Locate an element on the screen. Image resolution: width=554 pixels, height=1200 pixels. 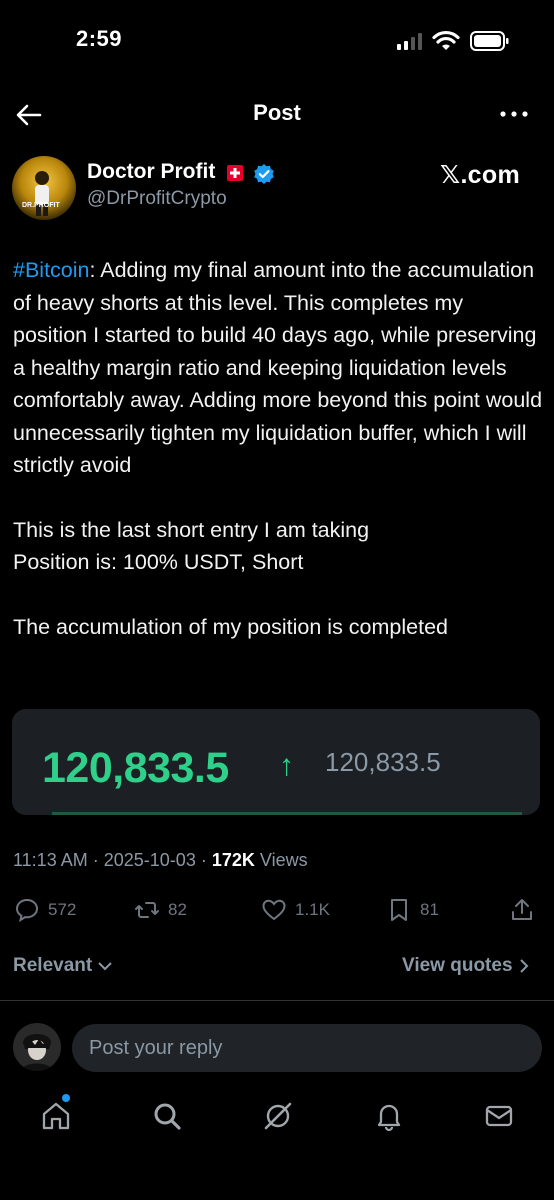
cellular-signal-icon is located at coordinates (409, 41).